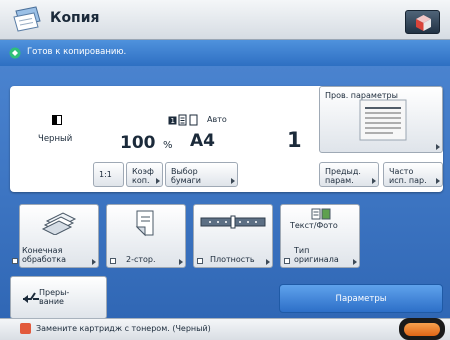 This screenshot has height=340, width=450. Describe the element at coordinates (141, 259) in the screenshot. I see `duplex-label: 2-стор.` at that location.